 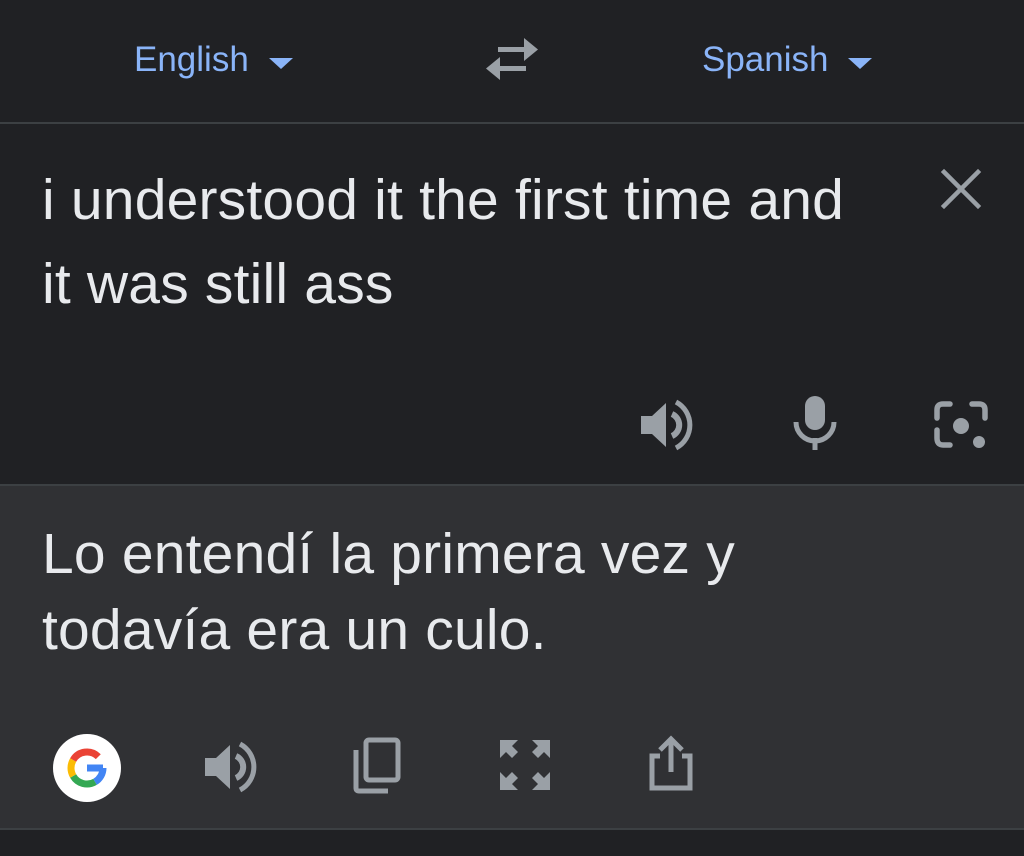 I want to click on camera-button, so click(x=961, y=425).